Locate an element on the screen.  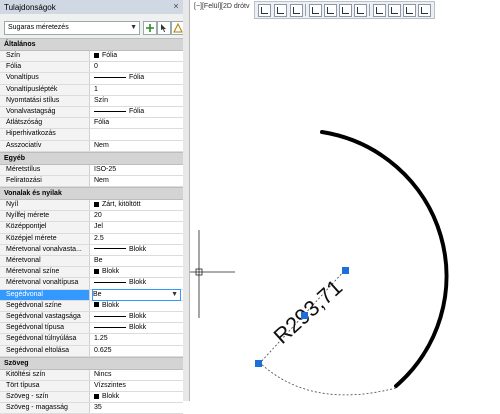
chevron-down-icon: ▼ is located at coordinates (174, 295).